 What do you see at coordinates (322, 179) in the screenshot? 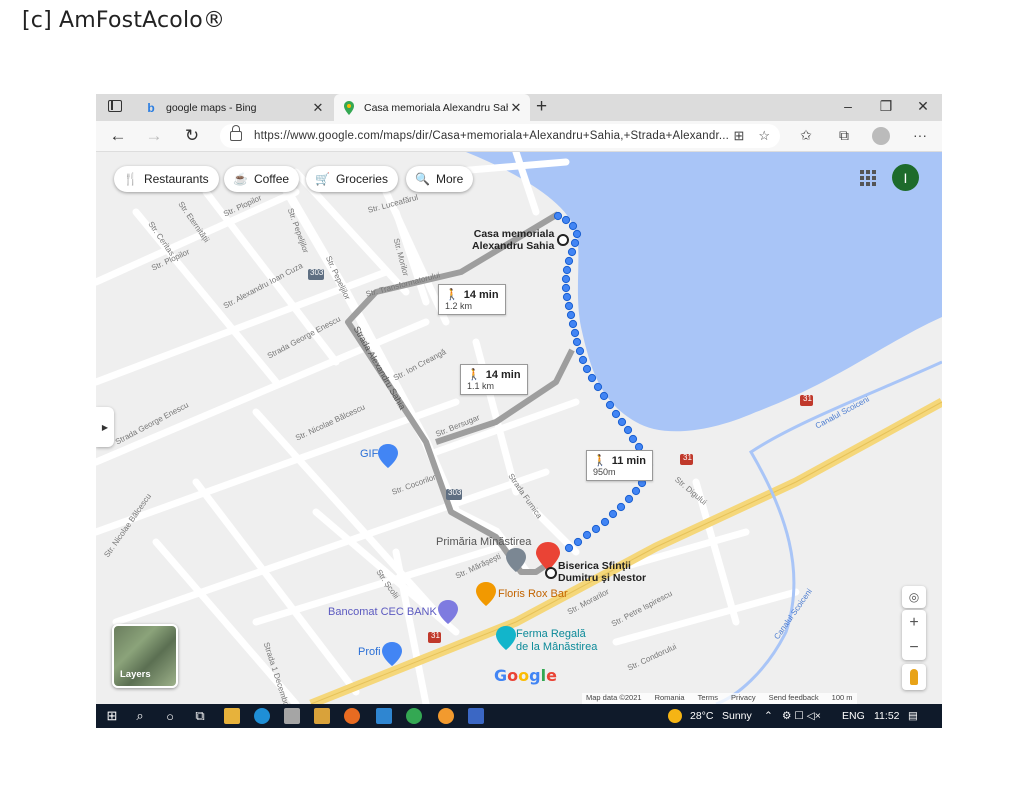
I see `cart-icon: 🛒` at bounding box center [322, 179].